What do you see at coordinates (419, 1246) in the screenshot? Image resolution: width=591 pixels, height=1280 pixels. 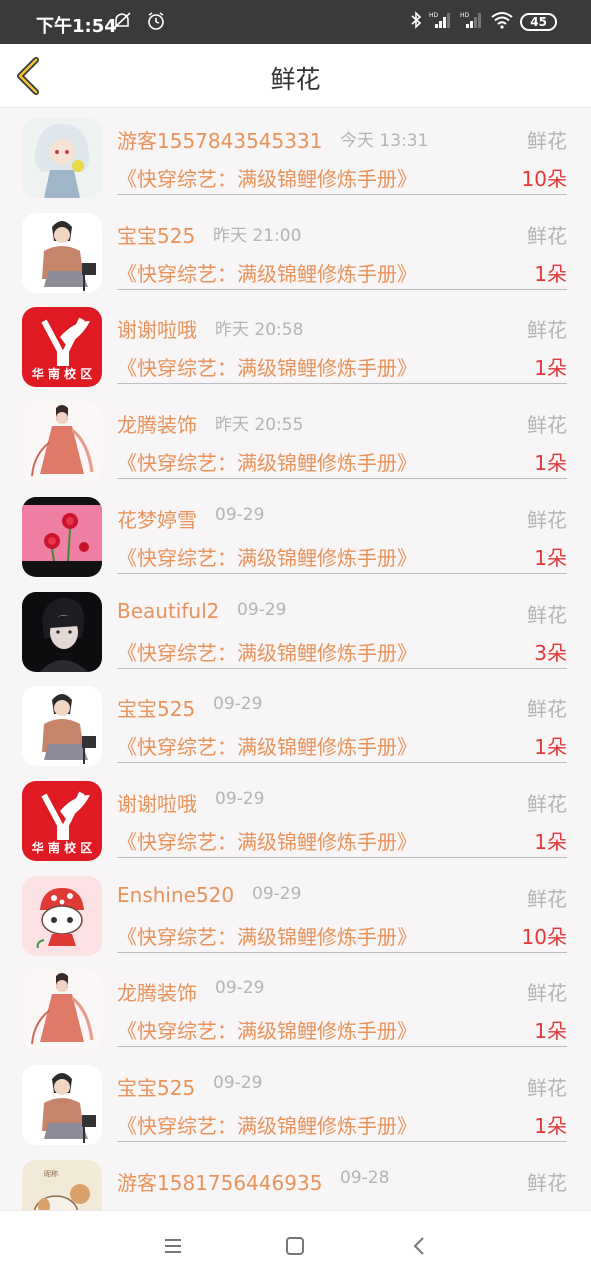 I see `system-back-button` at bounding box center [419, 1246].